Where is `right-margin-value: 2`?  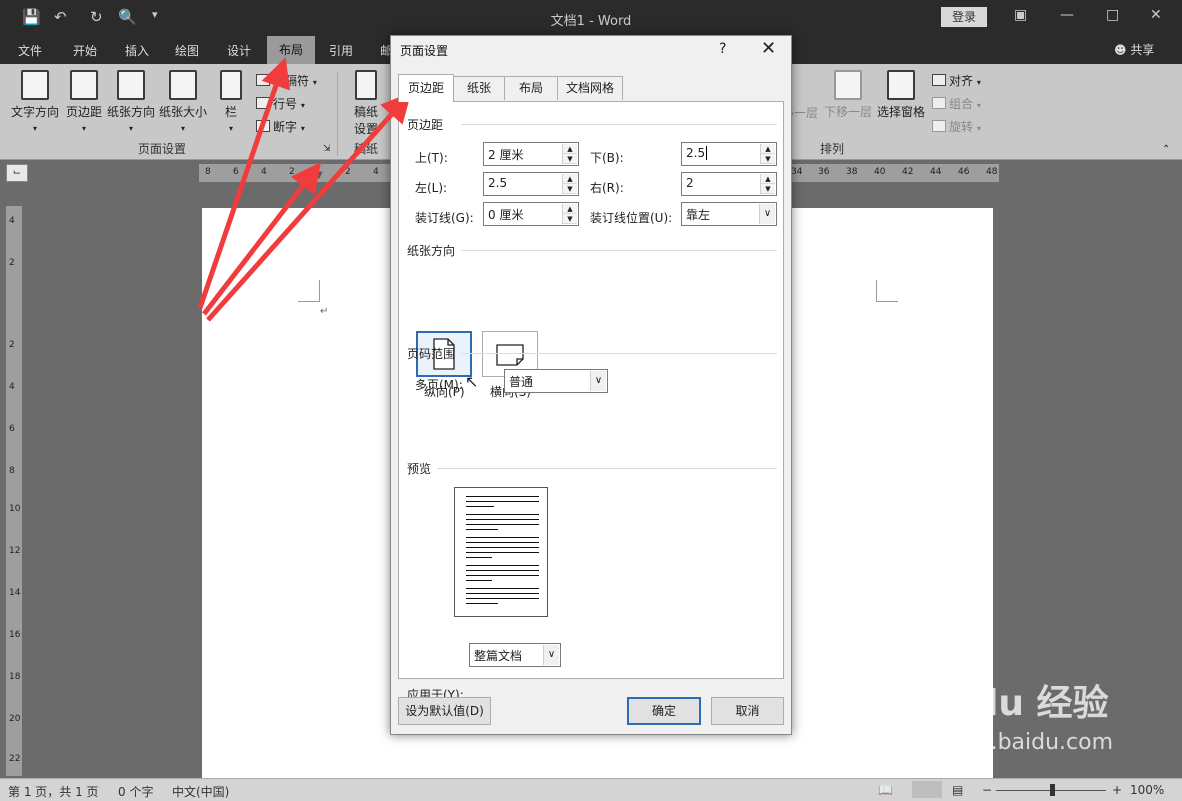
right-margin-value: 2 is located at coordinates (690, 183).